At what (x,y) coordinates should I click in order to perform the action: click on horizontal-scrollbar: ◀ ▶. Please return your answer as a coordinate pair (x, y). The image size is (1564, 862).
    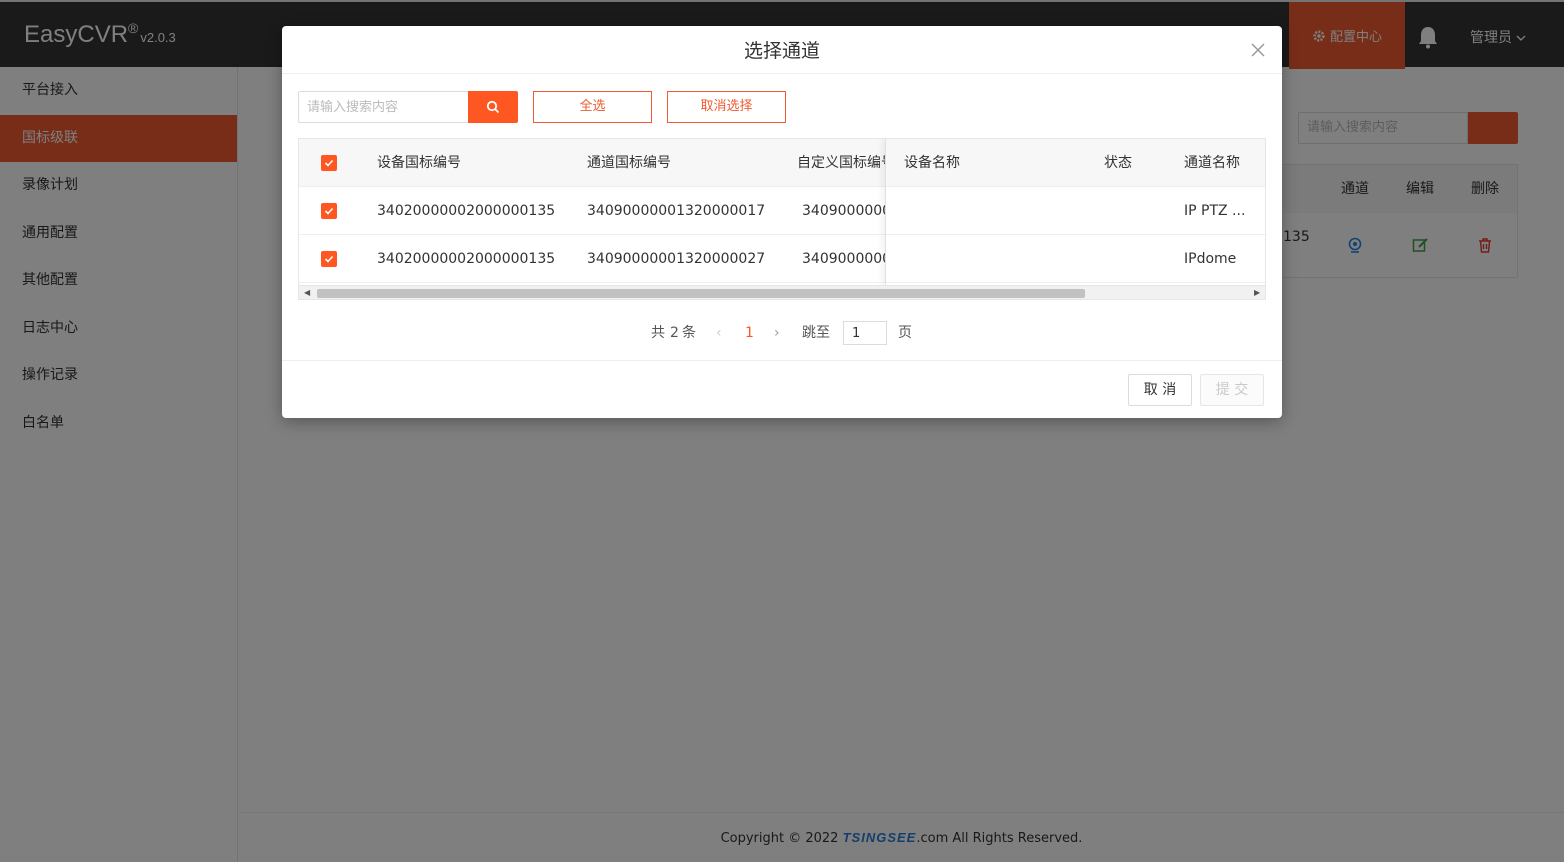
    Looking at the image, I should click on (782, 292).